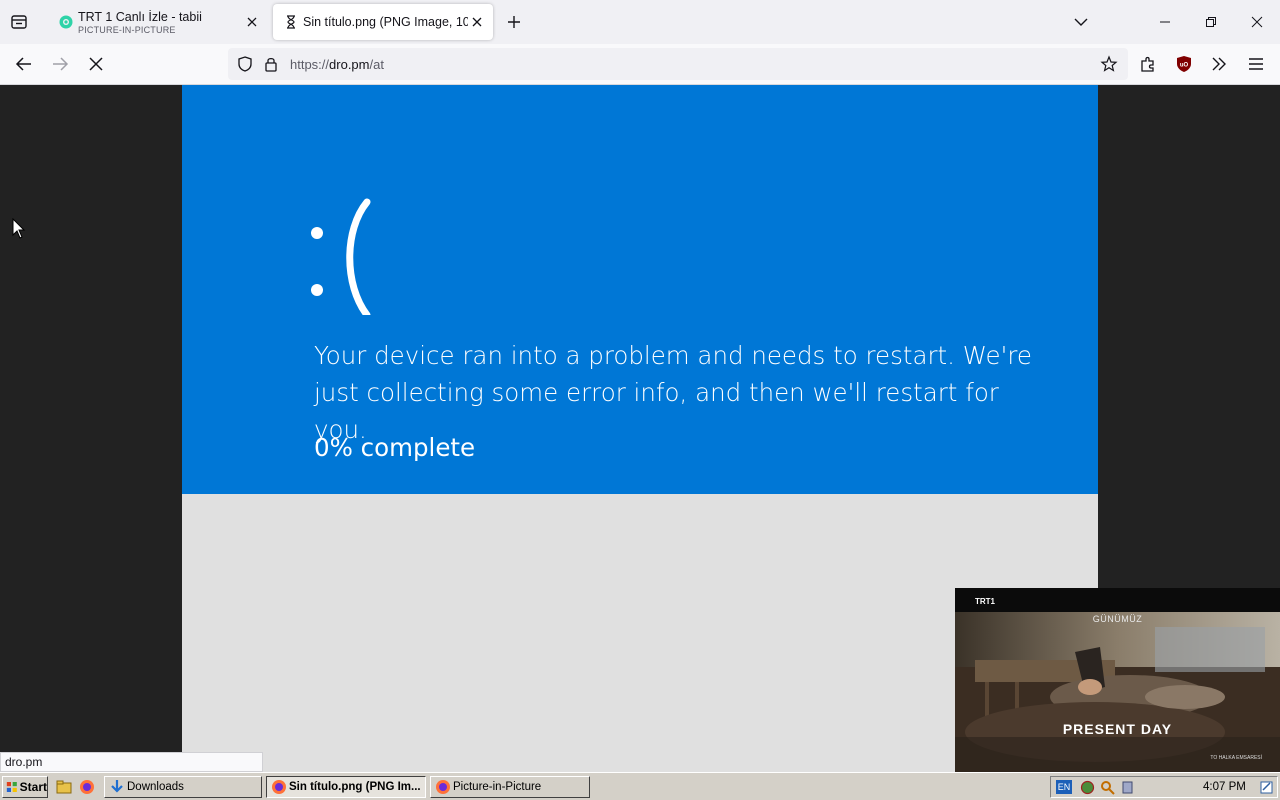  I want to click on minimize-icon, so click(1165, 22).